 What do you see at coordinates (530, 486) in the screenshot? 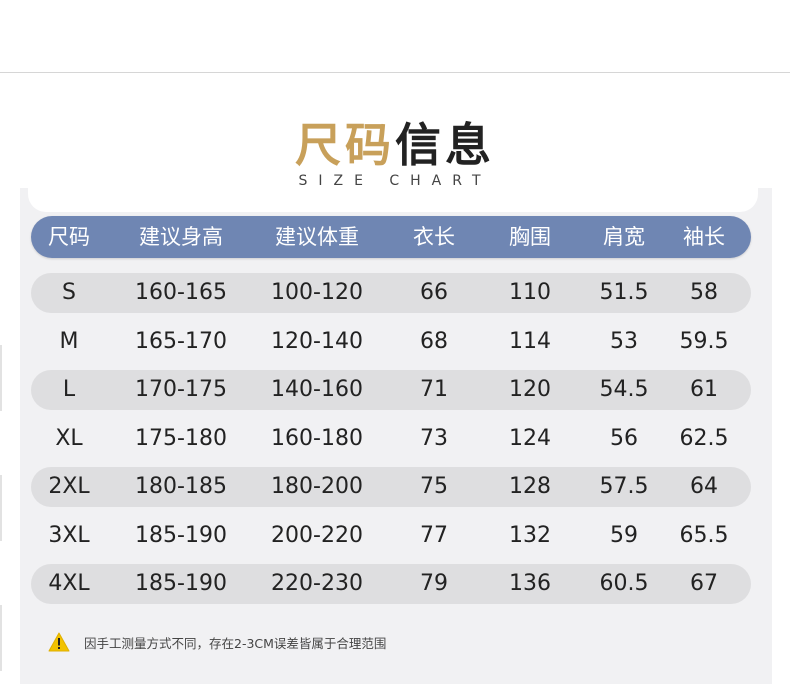
I see `cell-chest: 128` at bounding box center [530, 486].